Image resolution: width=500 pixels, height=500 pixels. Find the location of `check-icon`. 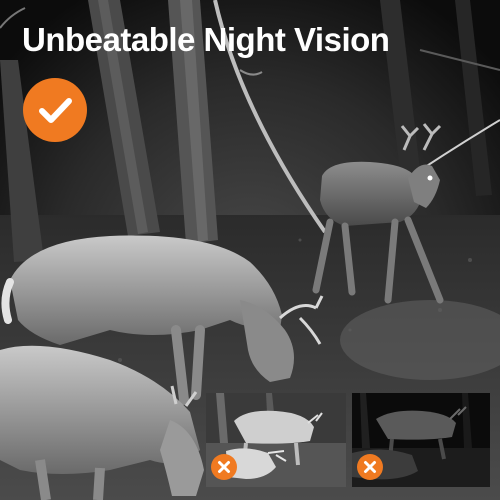

check-icon is located at coordinates (55, 110).